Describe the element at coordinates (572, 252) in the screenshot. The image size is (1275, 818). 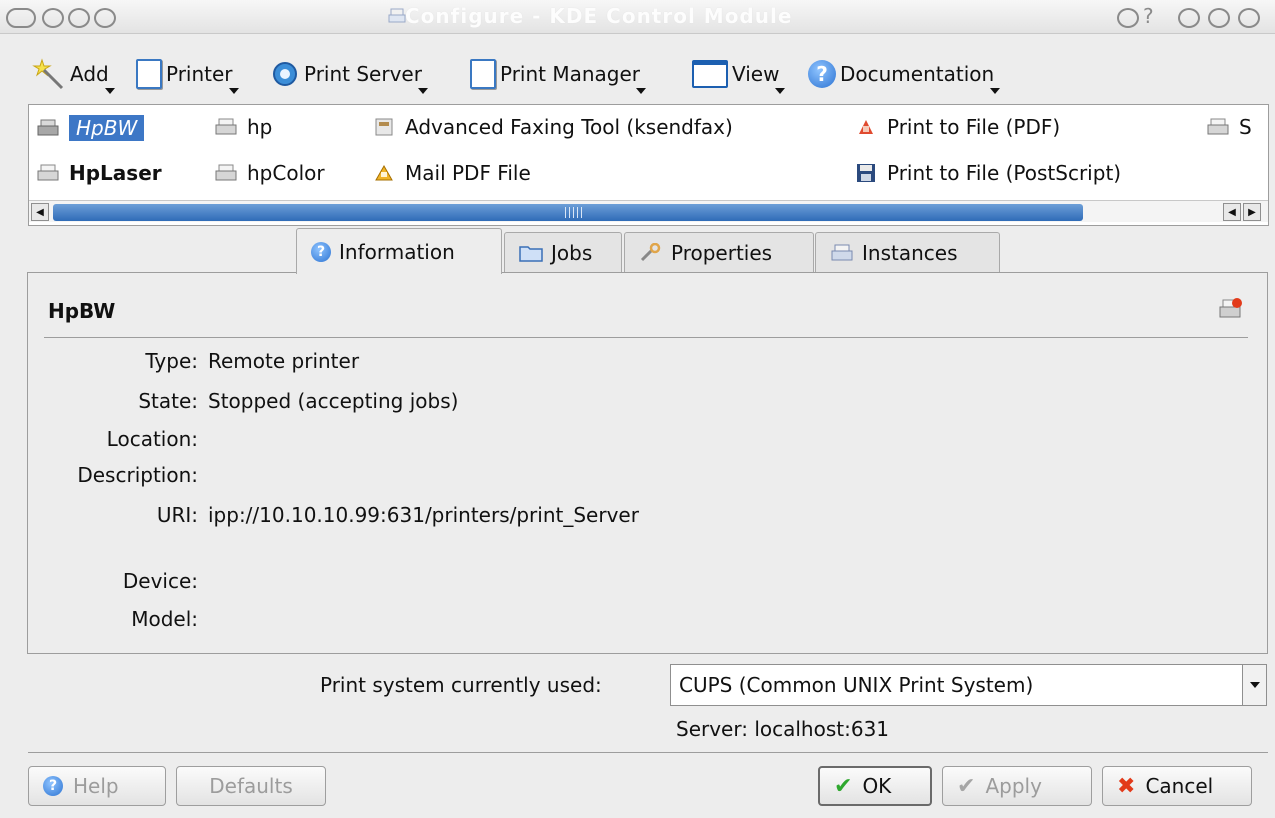
I see `tab-label: Jobs` at that location.